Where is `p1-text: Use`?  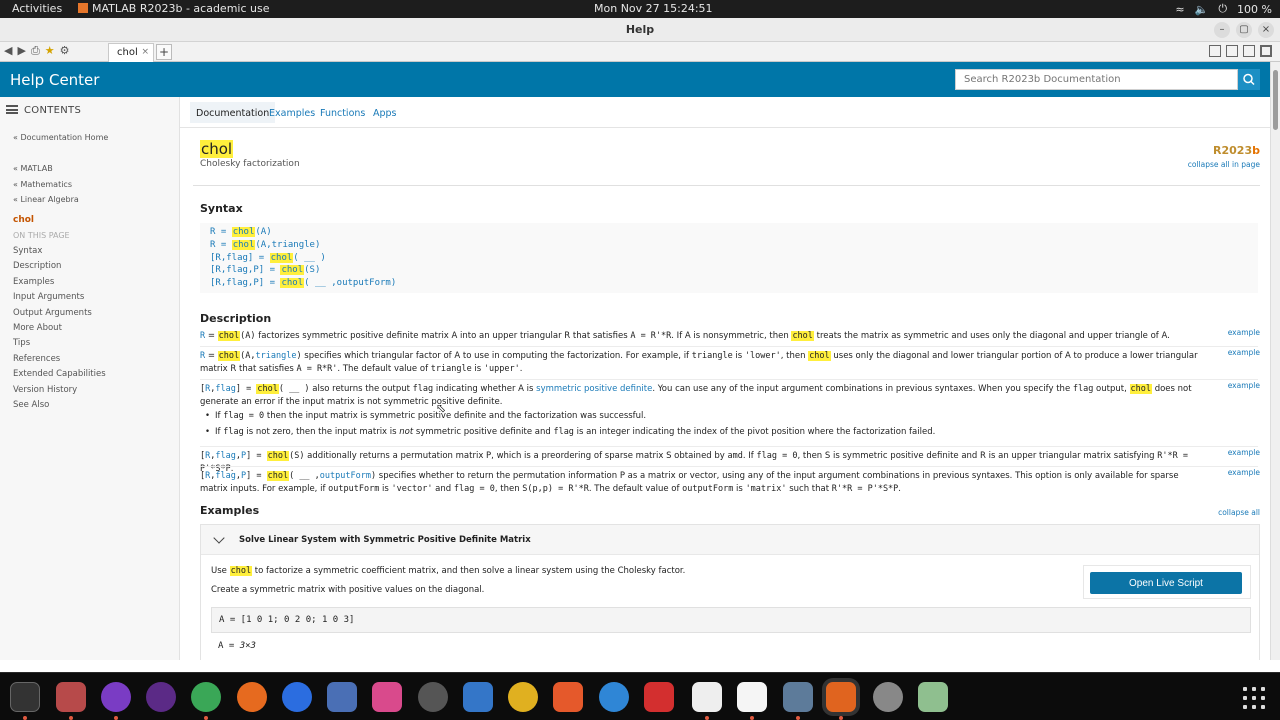 p1-text: Use is located at coordinates (220, 571).